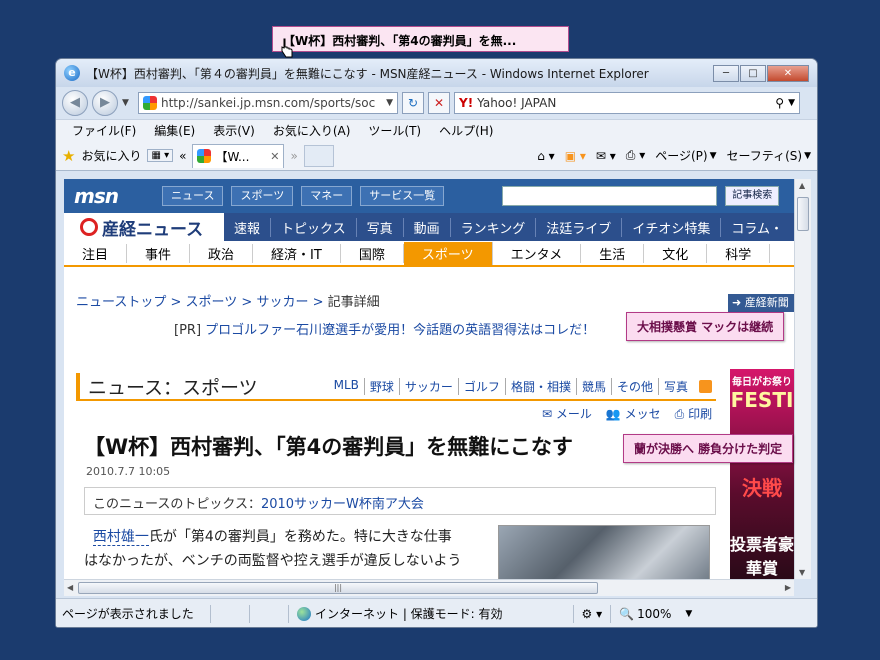 Image resolution: width=880 pixels, height=660 pixels. I want to click on sankei-link-topics: トピックス, so click(314, 227).